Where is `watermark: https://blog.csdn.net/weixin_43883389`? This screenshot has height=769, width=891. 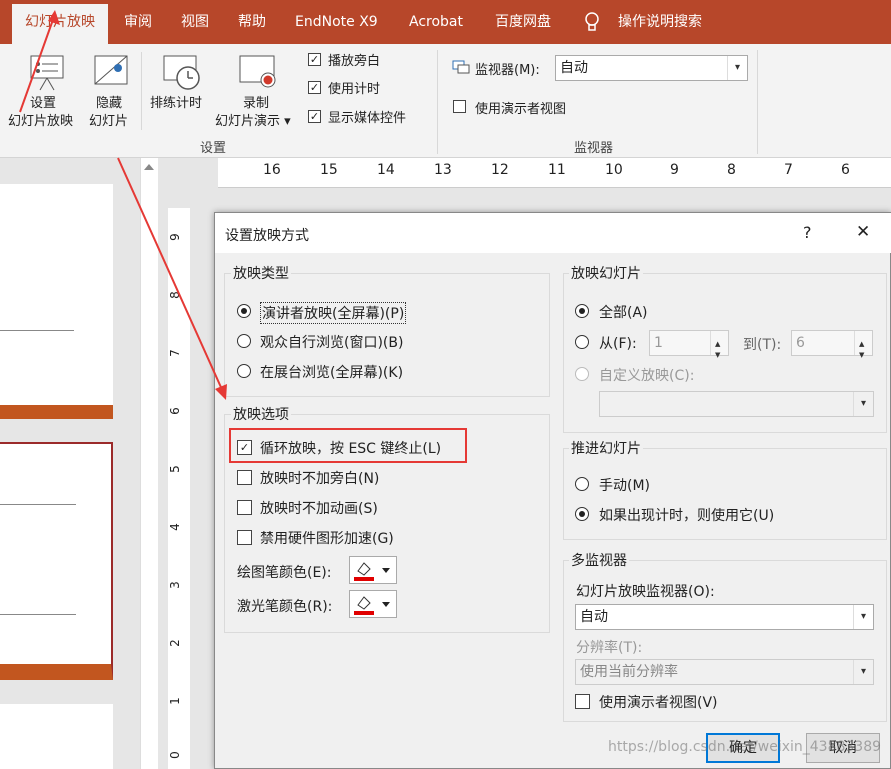 watermark: https://blog.csdn.net/weixin_43883389 is located at coordinates (745, 747).